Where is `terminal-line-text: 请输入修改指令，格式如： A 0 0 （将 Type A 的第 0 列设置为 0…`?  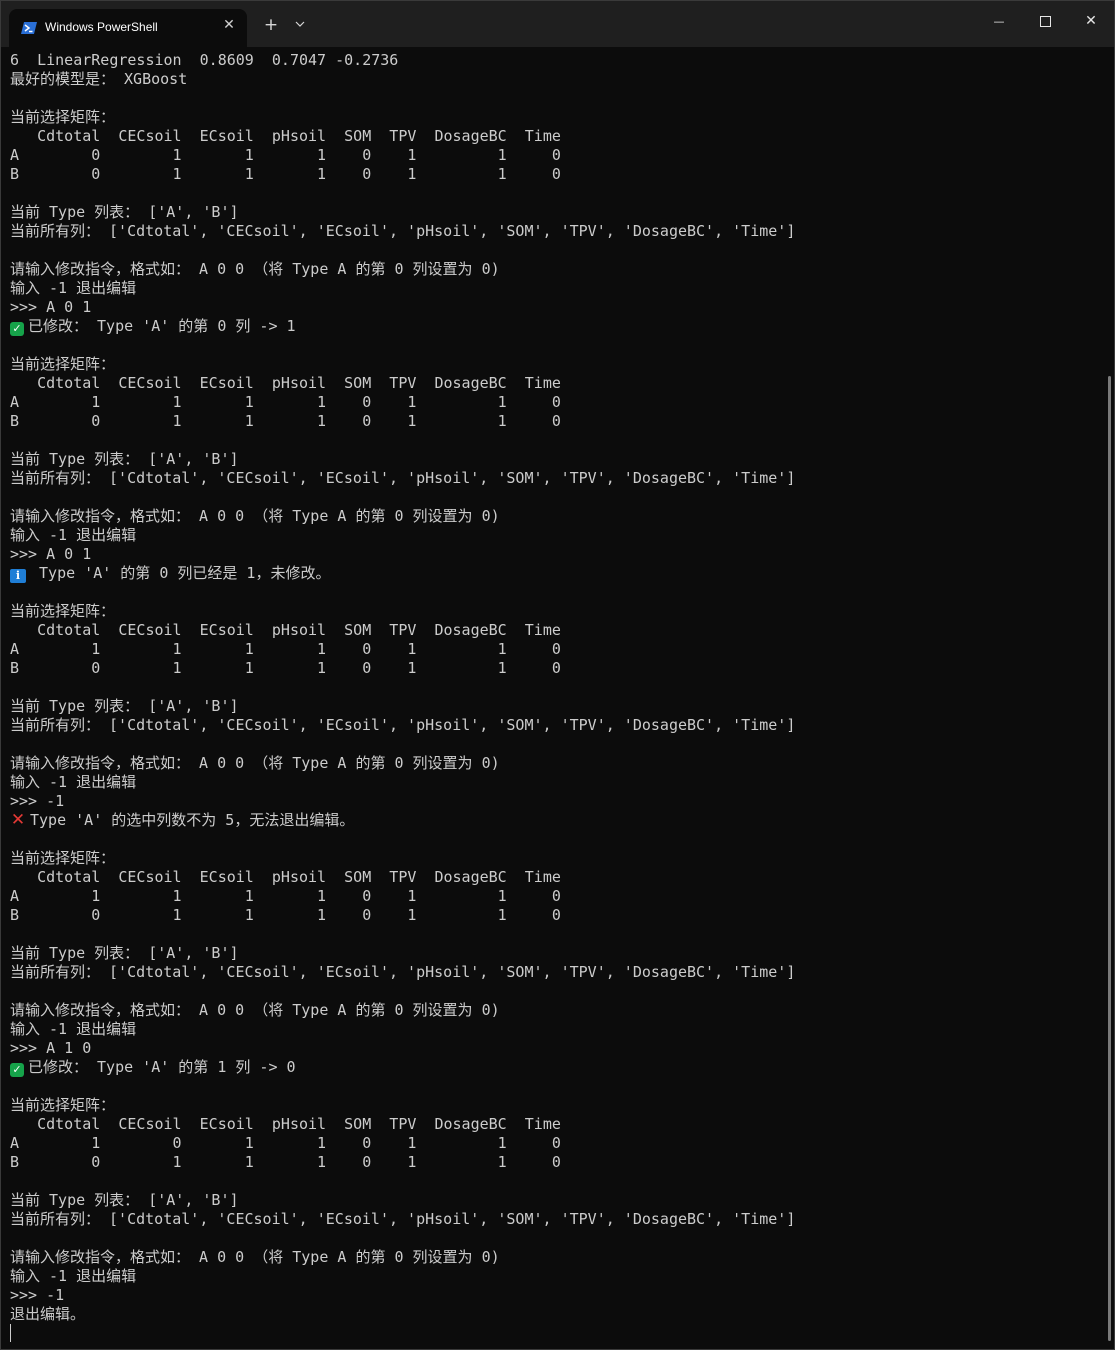 terminal-line-text: 请输入修改指令，格式如： A 0 0 （将 Type A 的第 0 列设置为 0… is located at coordinates (255, 269).